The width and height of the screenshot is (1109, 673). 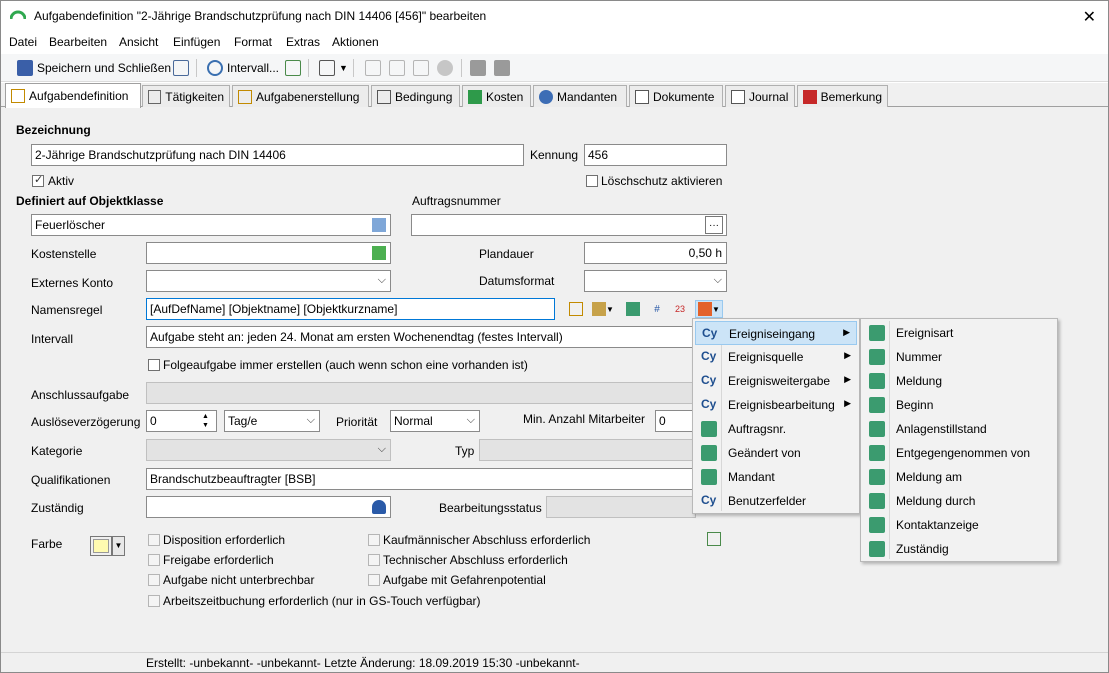 I want to click on menu-item-mandant: Mandant, so click(x=776, y=477).